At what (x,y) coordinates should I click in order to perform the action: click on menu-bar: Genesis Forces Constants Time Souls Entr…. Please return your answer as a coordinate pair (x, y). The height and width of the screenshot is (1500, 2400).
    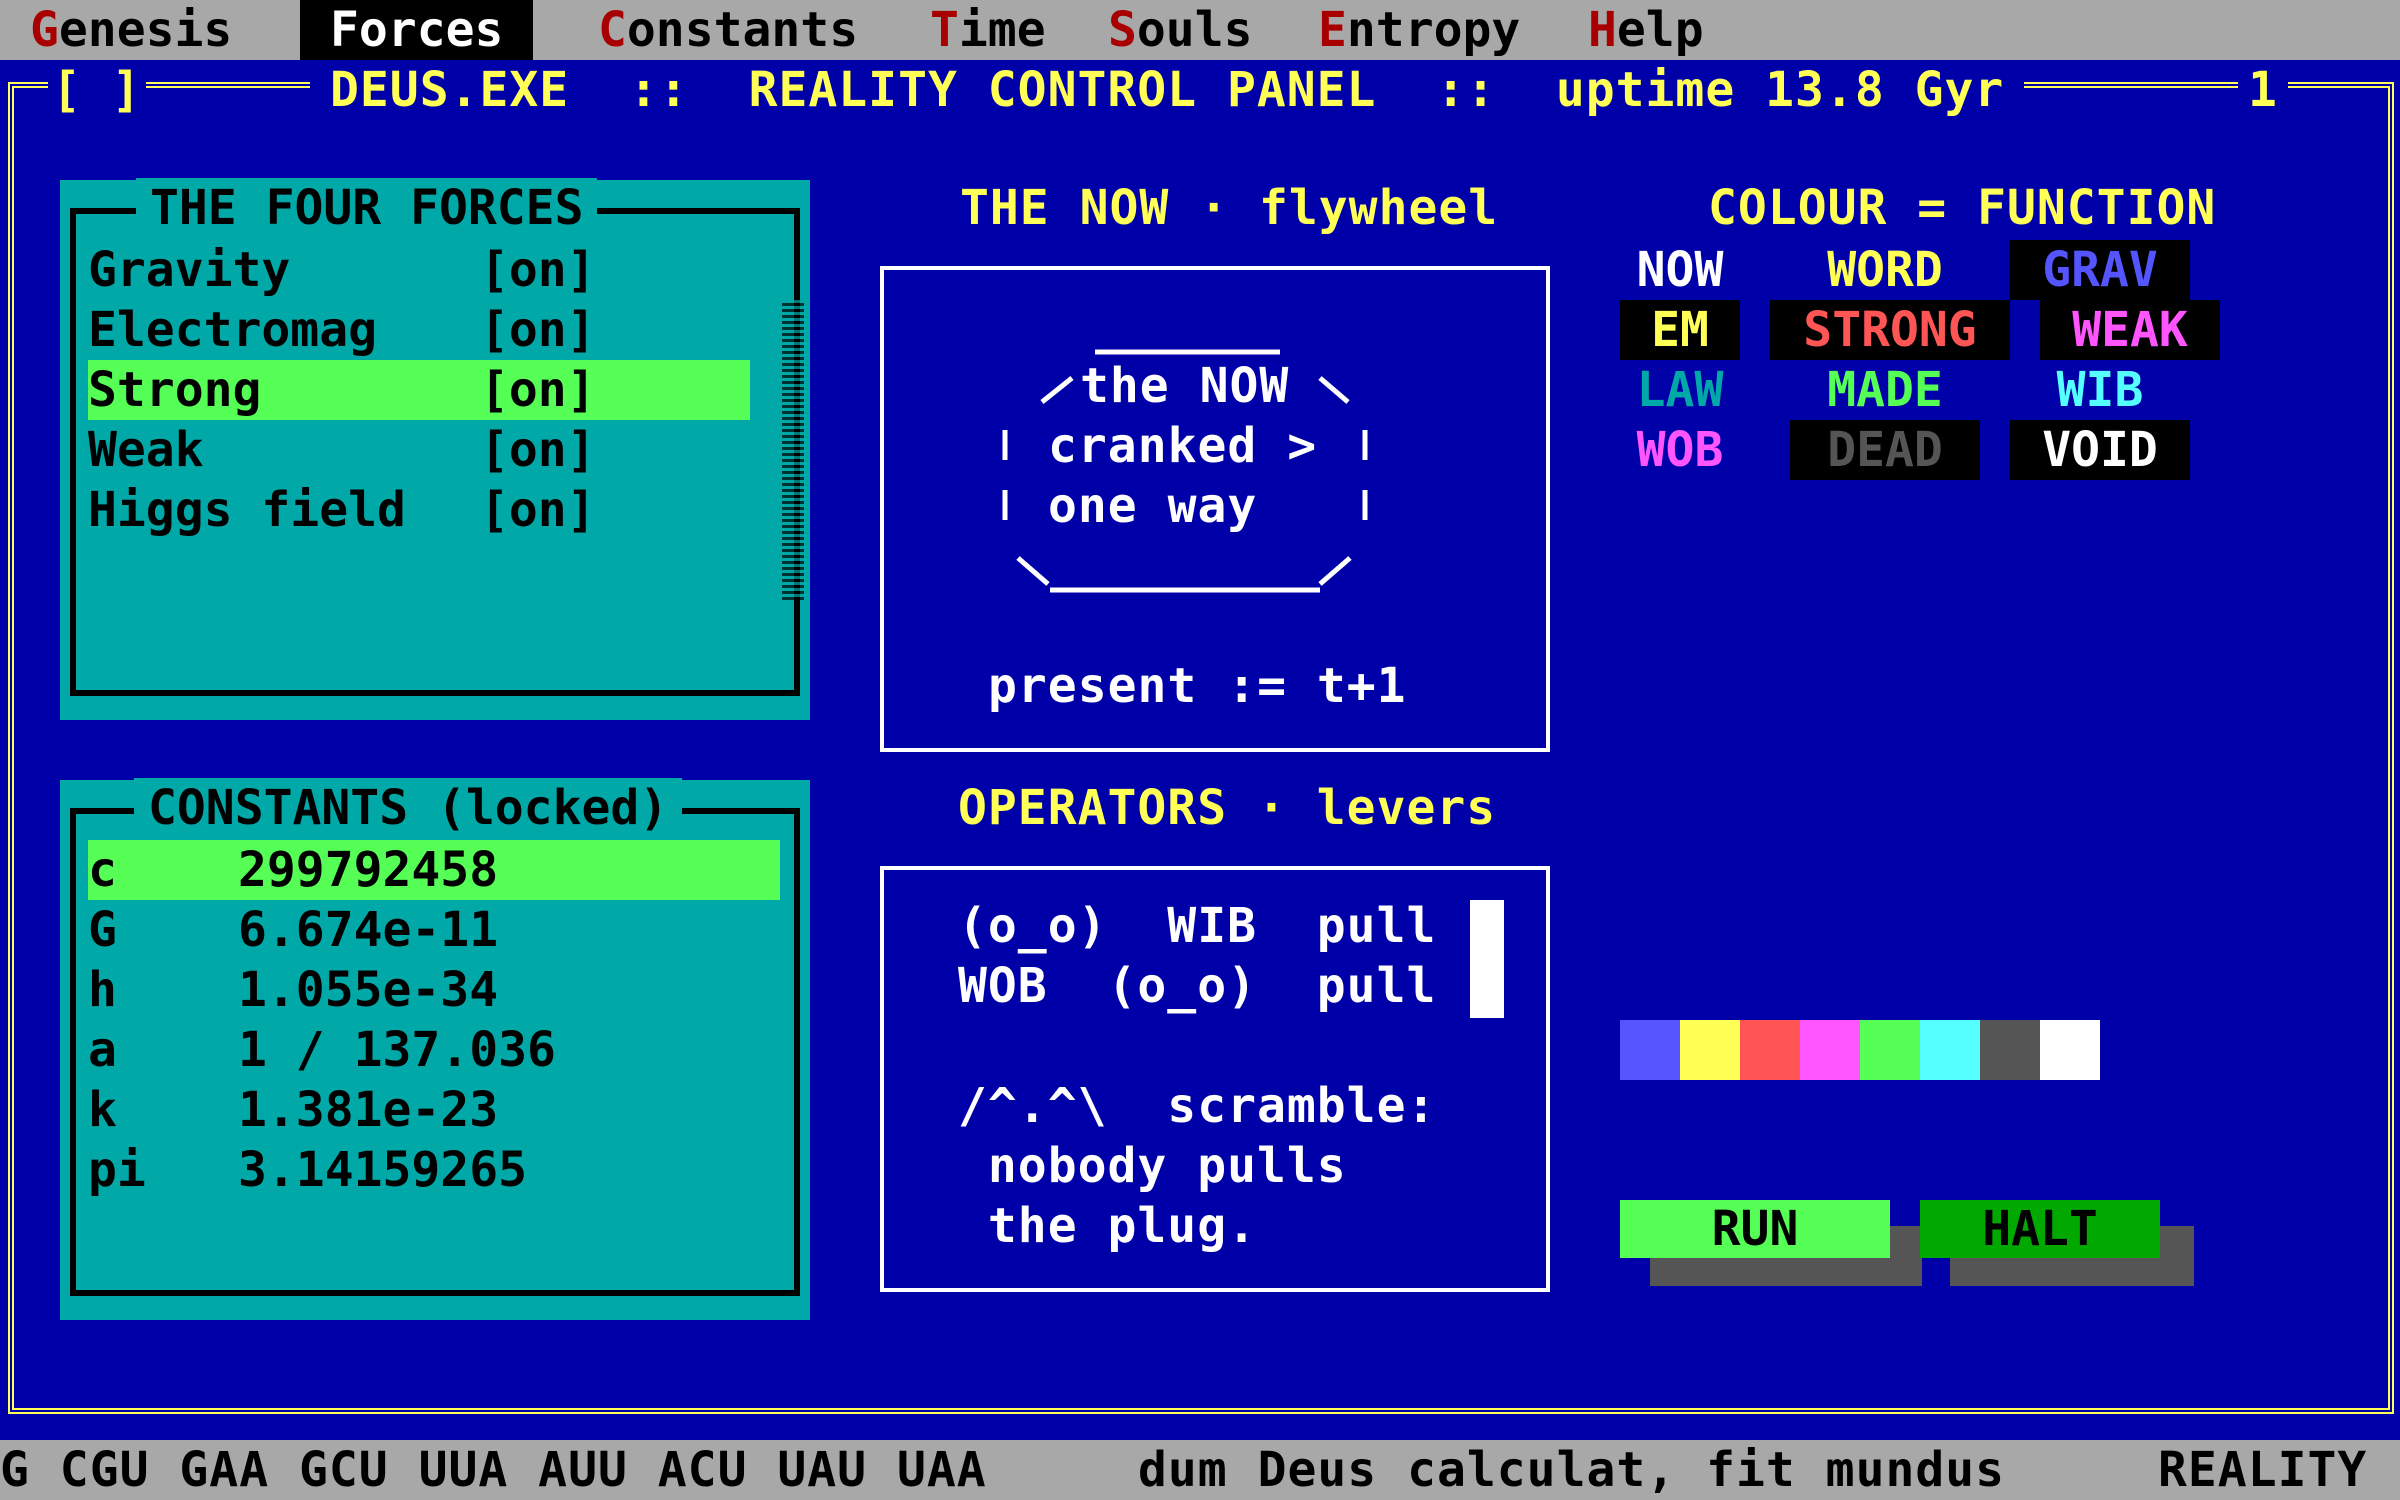
    Looking at the image, I should click on (1200, 30).